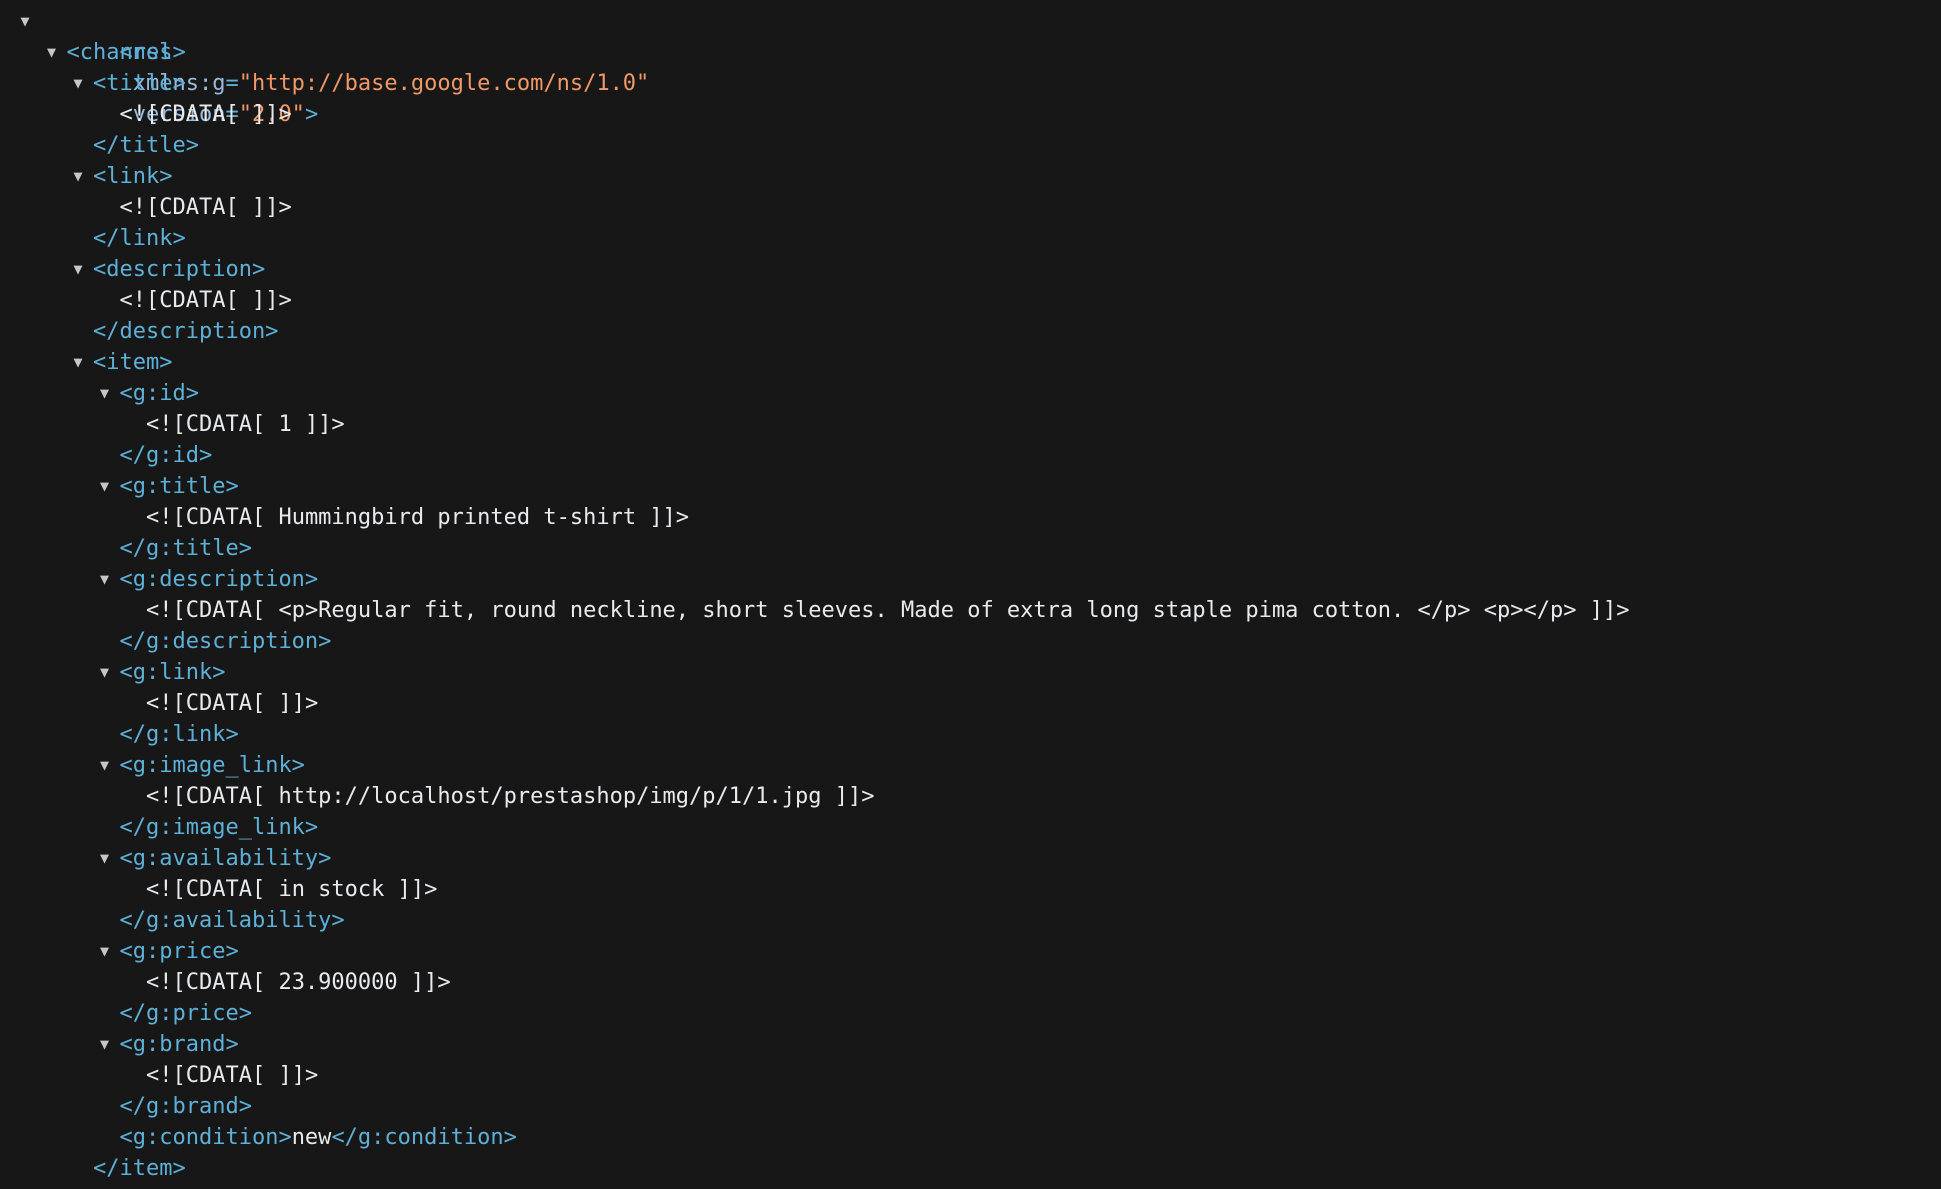 The image size is (1941, 1189). Describe the element at coordinates (970, 362) in the screenshot. I see `xml-line: ▼ <item>` at that location.